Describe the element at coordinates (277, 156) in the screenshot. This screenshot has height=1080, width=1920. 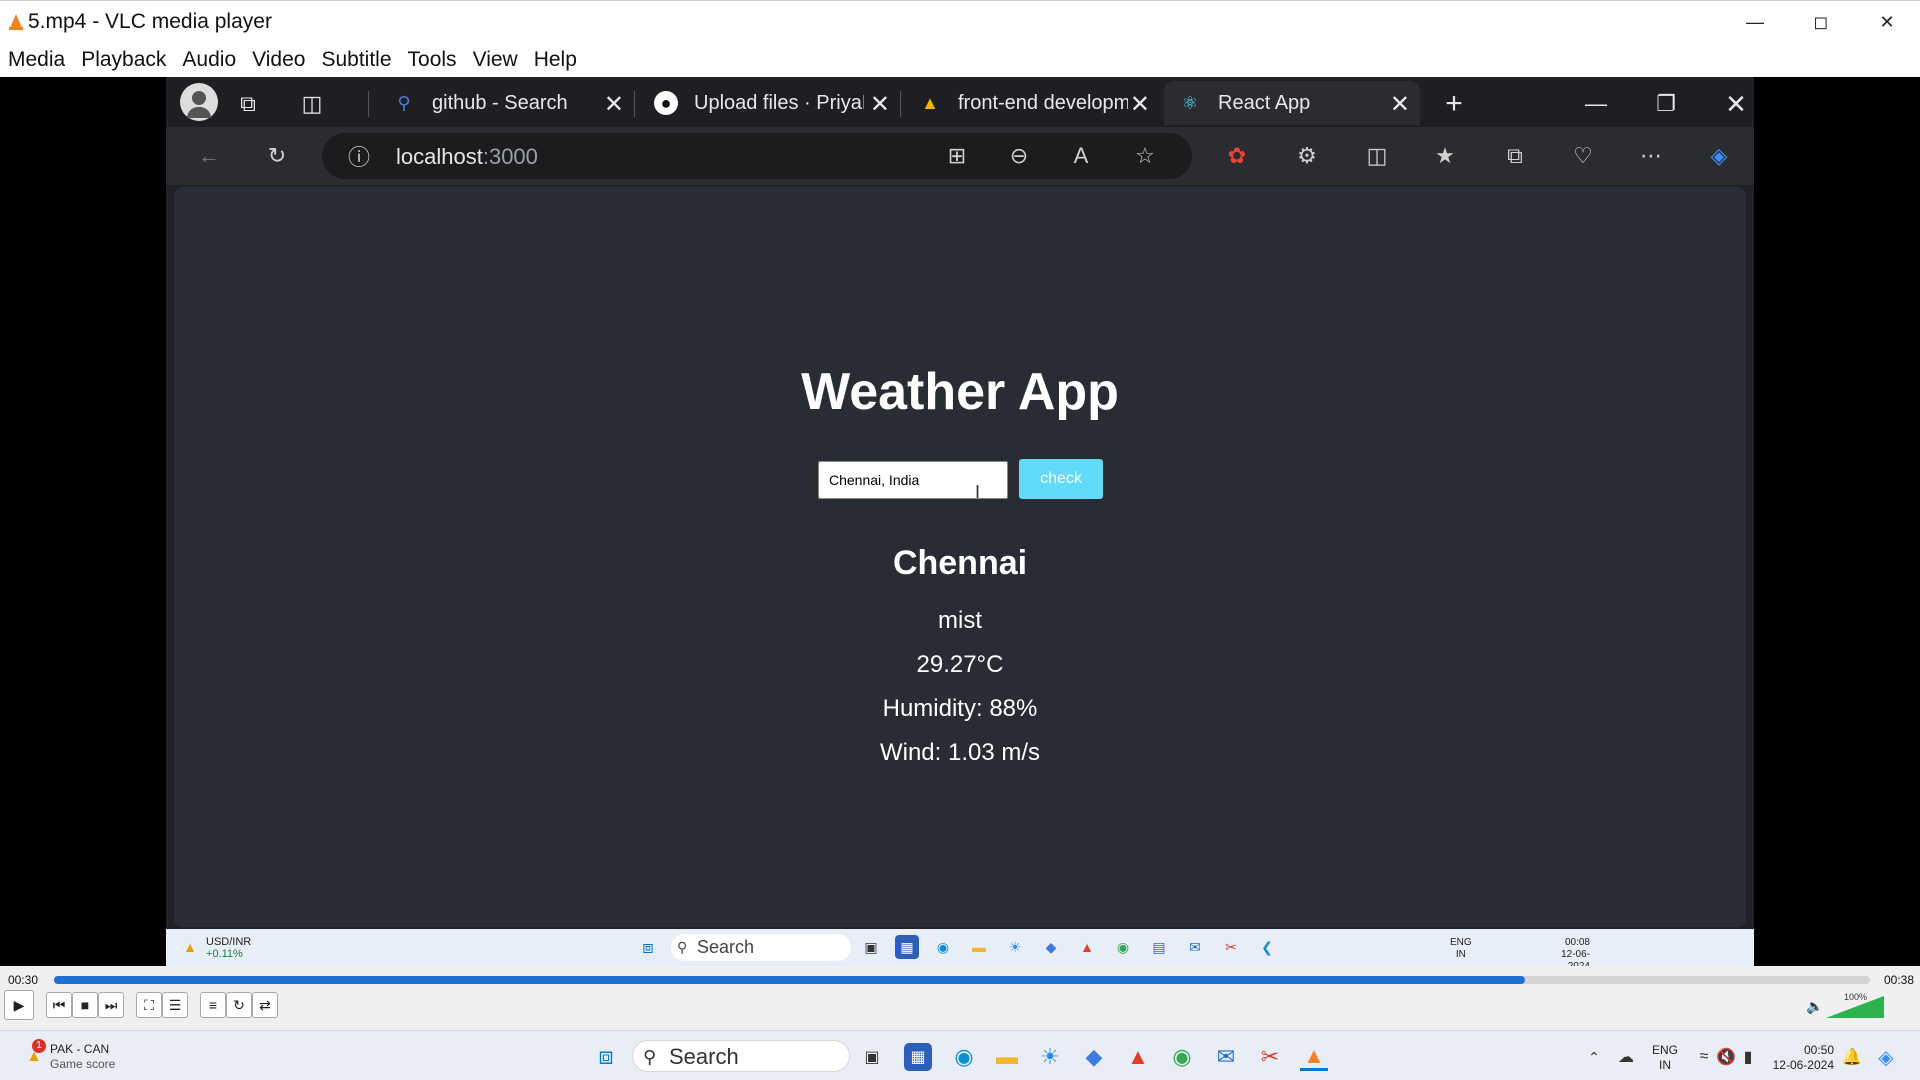
I see `refresh-icon: ↻` at that location.